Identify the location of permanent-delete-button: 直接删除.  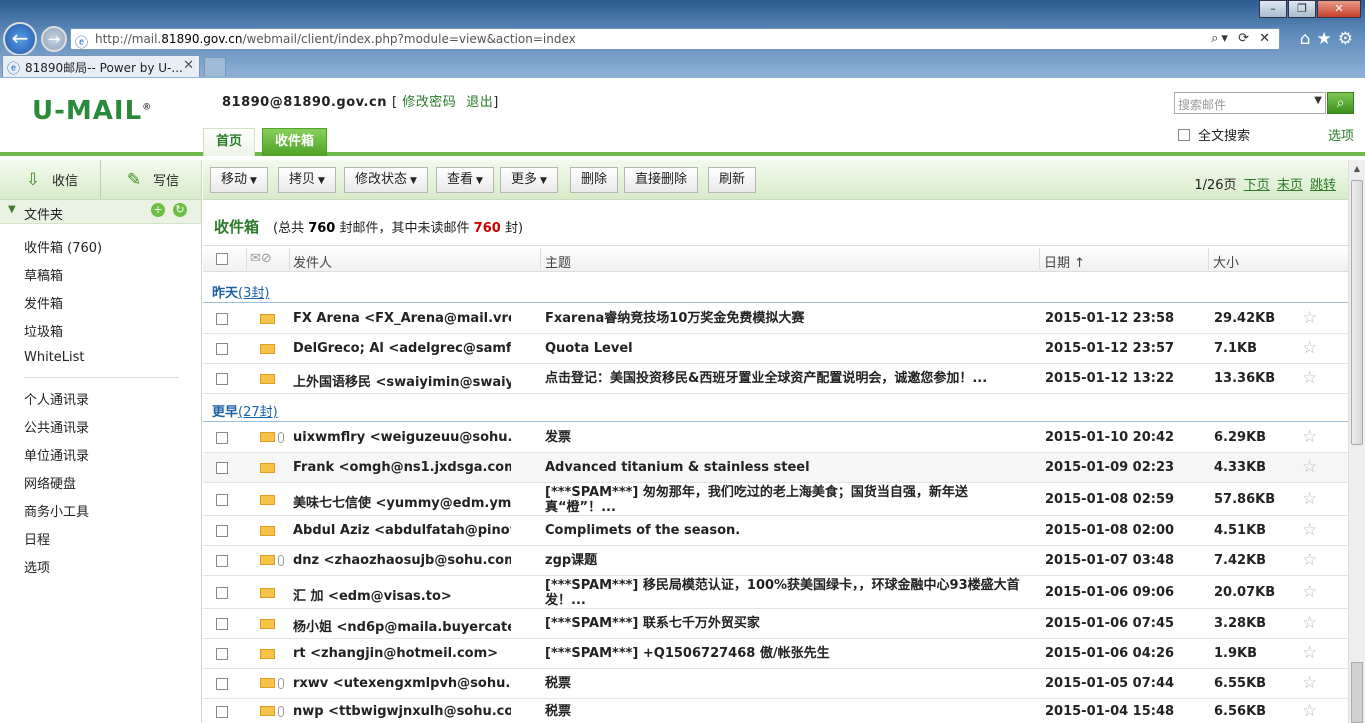
(661, 180).